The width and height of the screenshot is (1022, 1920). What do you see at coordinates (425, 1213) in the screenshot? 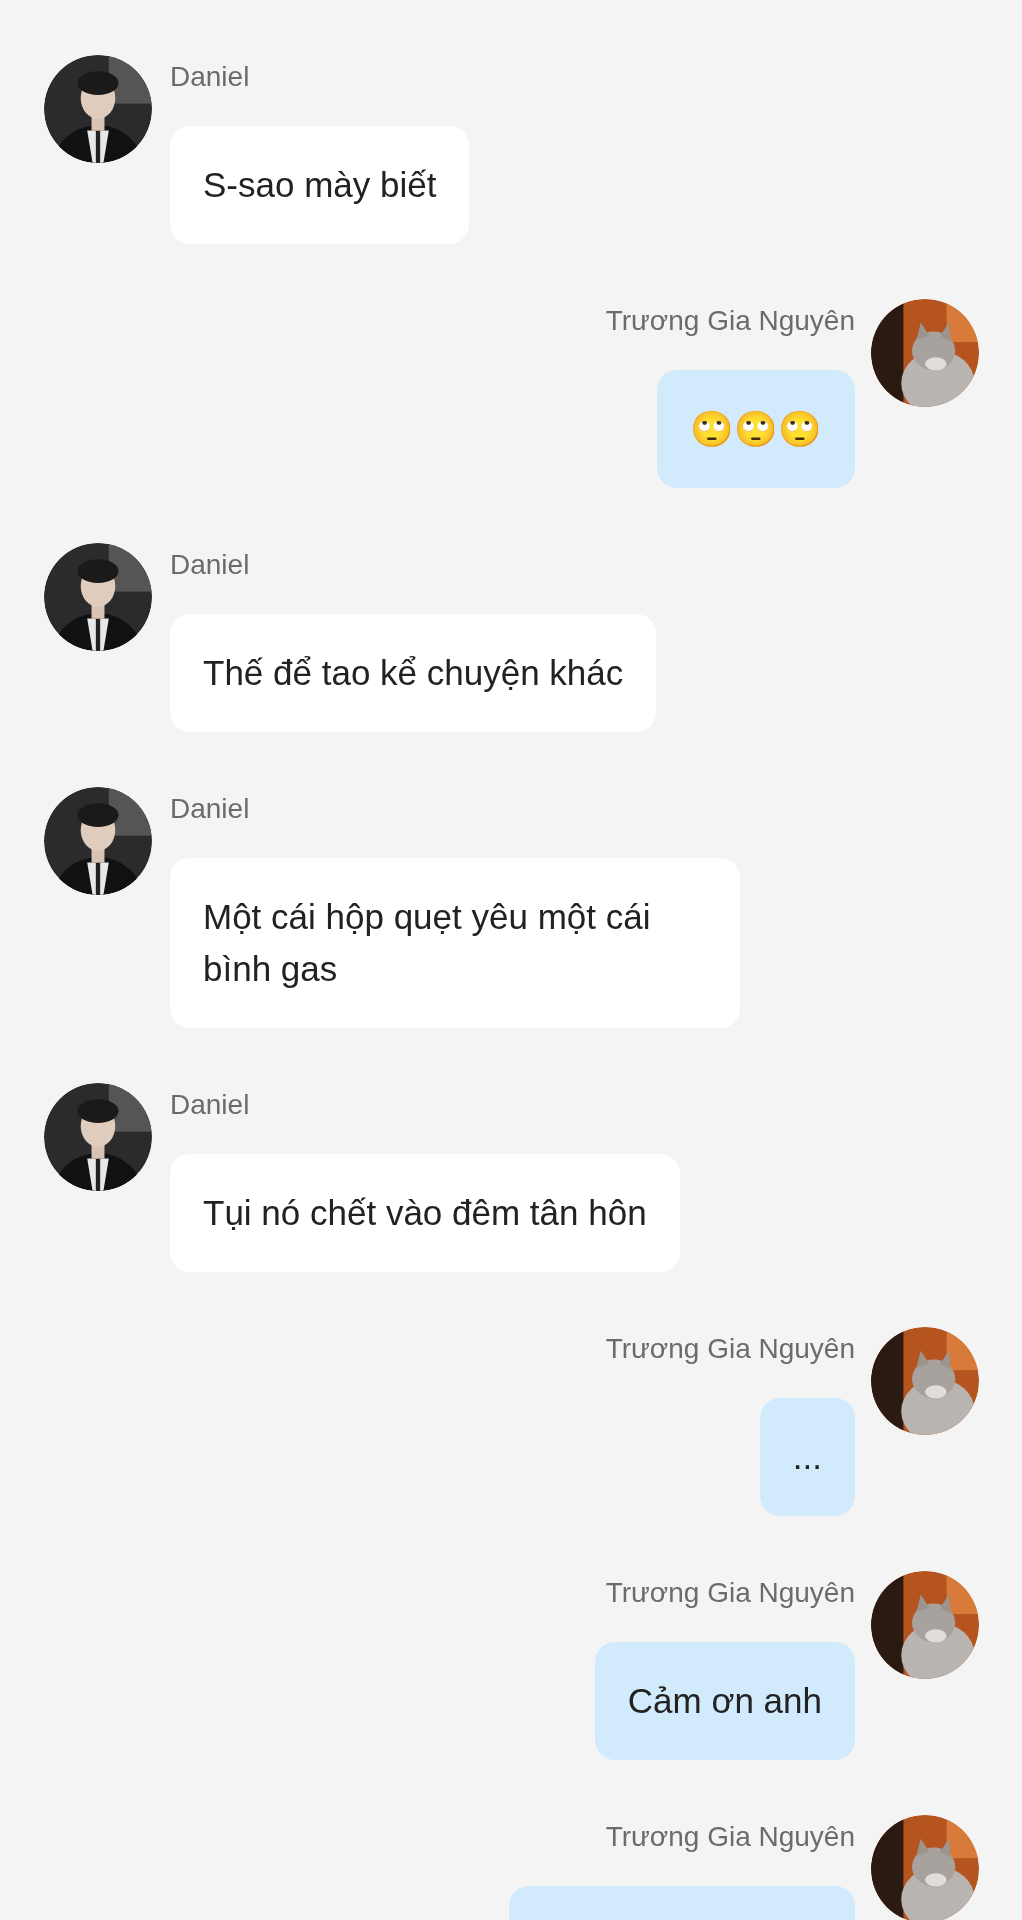
I see `message-bubble: Tụi nó chết vào đêm tân hôn` at bounding box center [425, 1213].